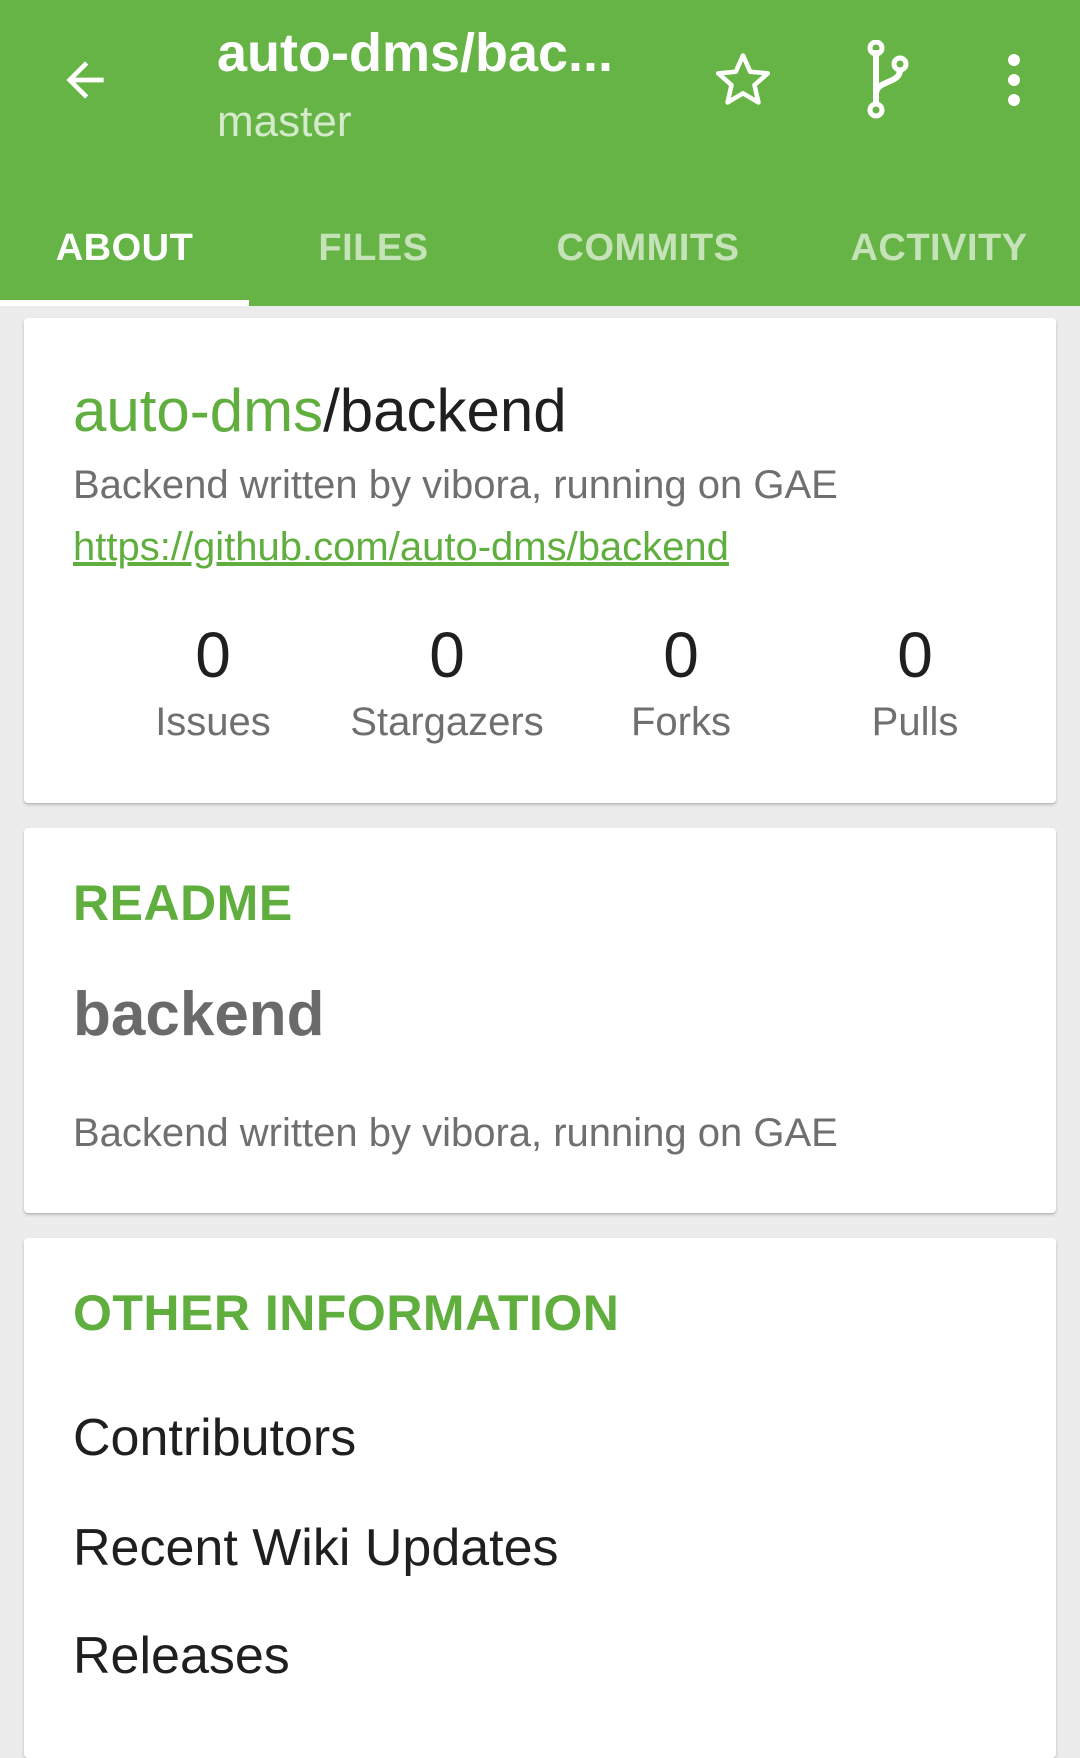 This screenshot has width=1080, height=1758. Describe the element at coordinates (543, 1438) in the screenshot. I see `contributors-item: Contributors` at that location.